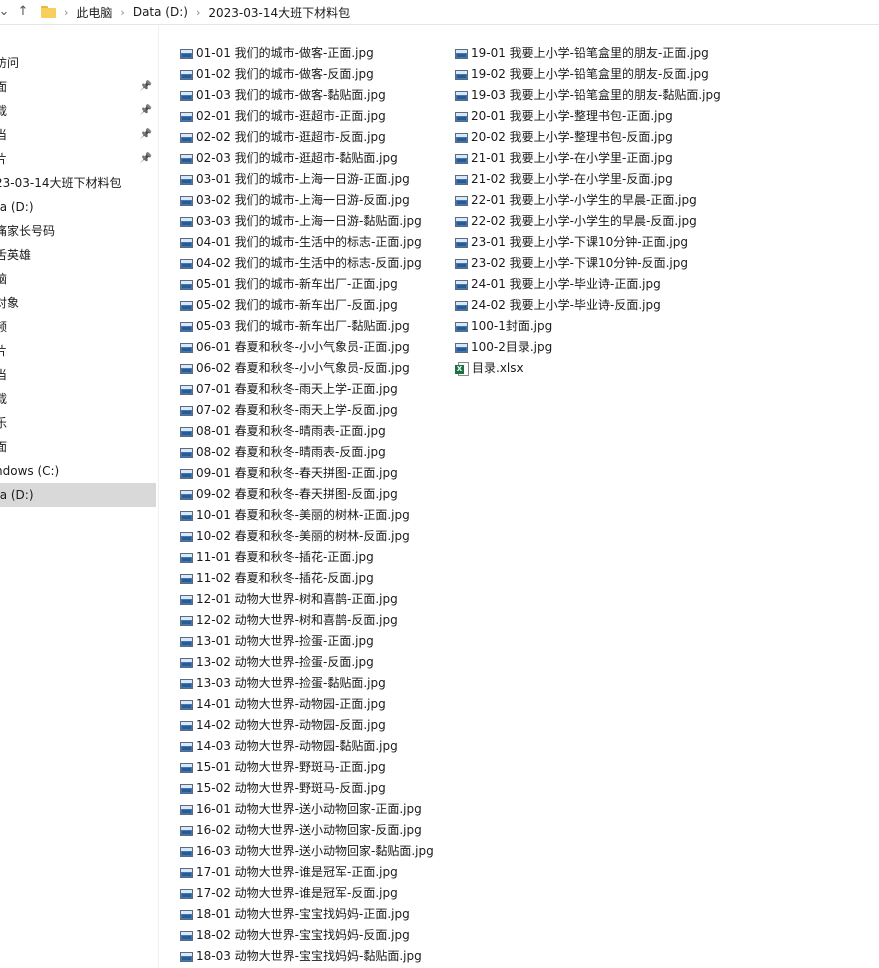  Describe the element at coordinates (285, 53) in the screenshot. I see `file-name: 01-01 我们的城市-做客-正面.jpg` at that location.